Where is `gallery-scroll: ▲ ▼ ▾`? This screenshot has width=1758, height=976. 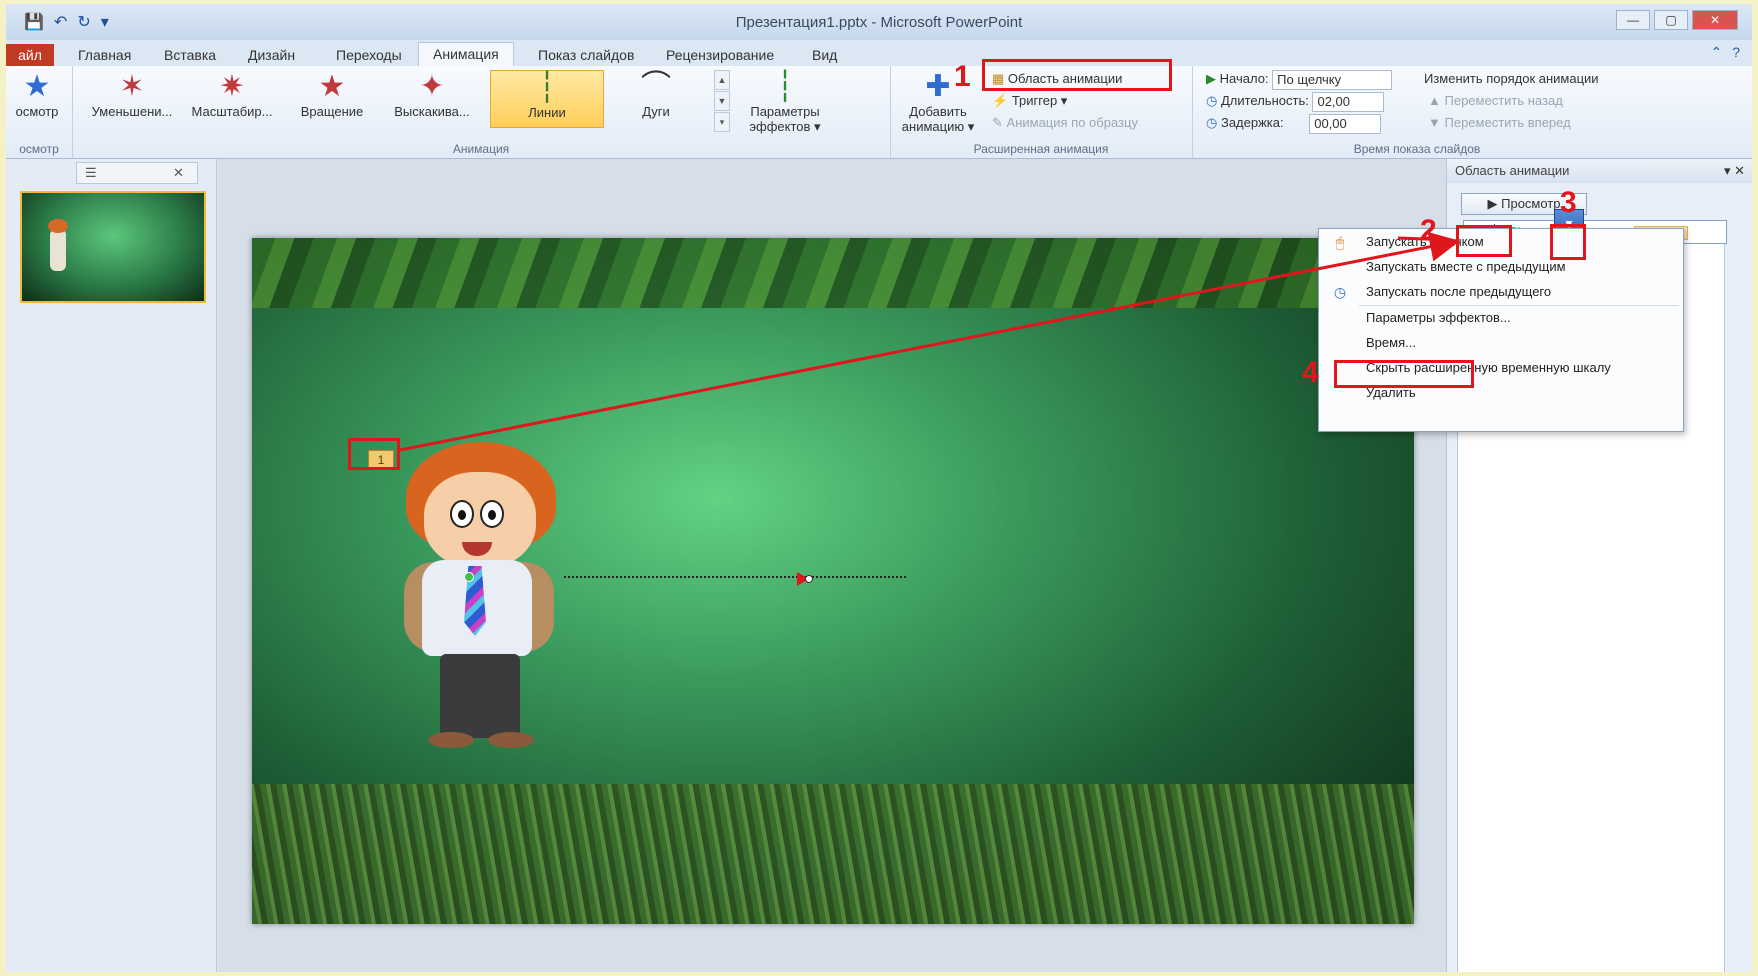 gallery-scroll: ▲ ▼ ▾ is located at coordinates (722, 101).